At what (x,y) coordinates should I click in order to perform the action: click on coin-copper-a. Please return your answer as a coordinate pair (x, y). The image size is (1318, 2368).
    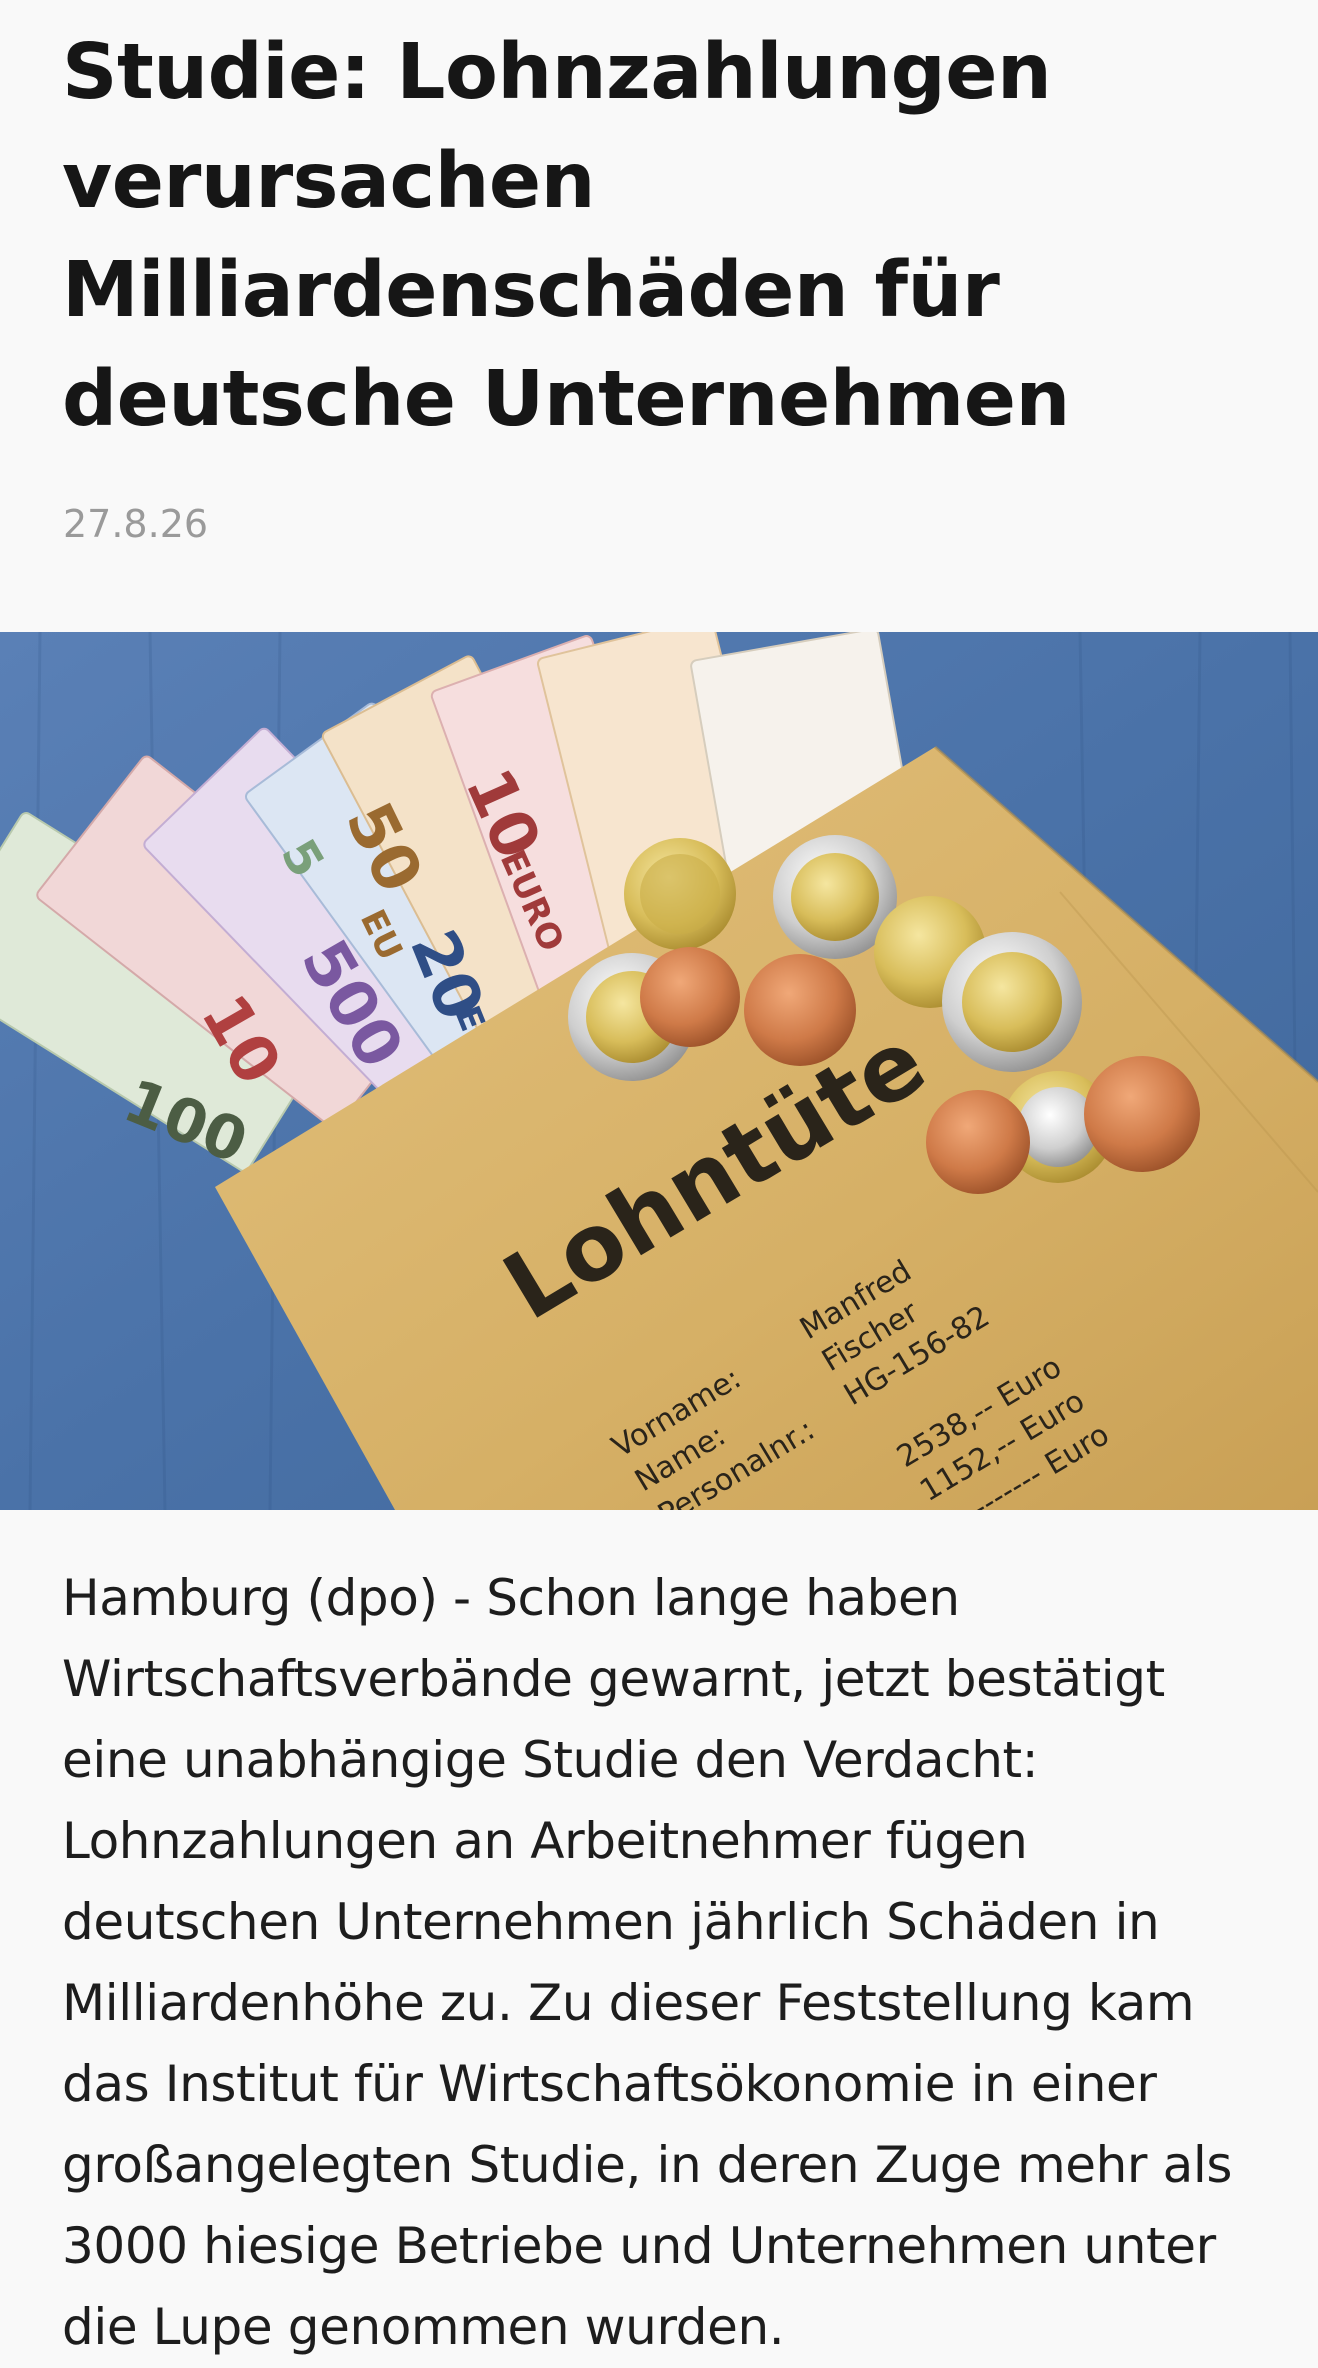
    Looking at the image, I should click on (690, 997).